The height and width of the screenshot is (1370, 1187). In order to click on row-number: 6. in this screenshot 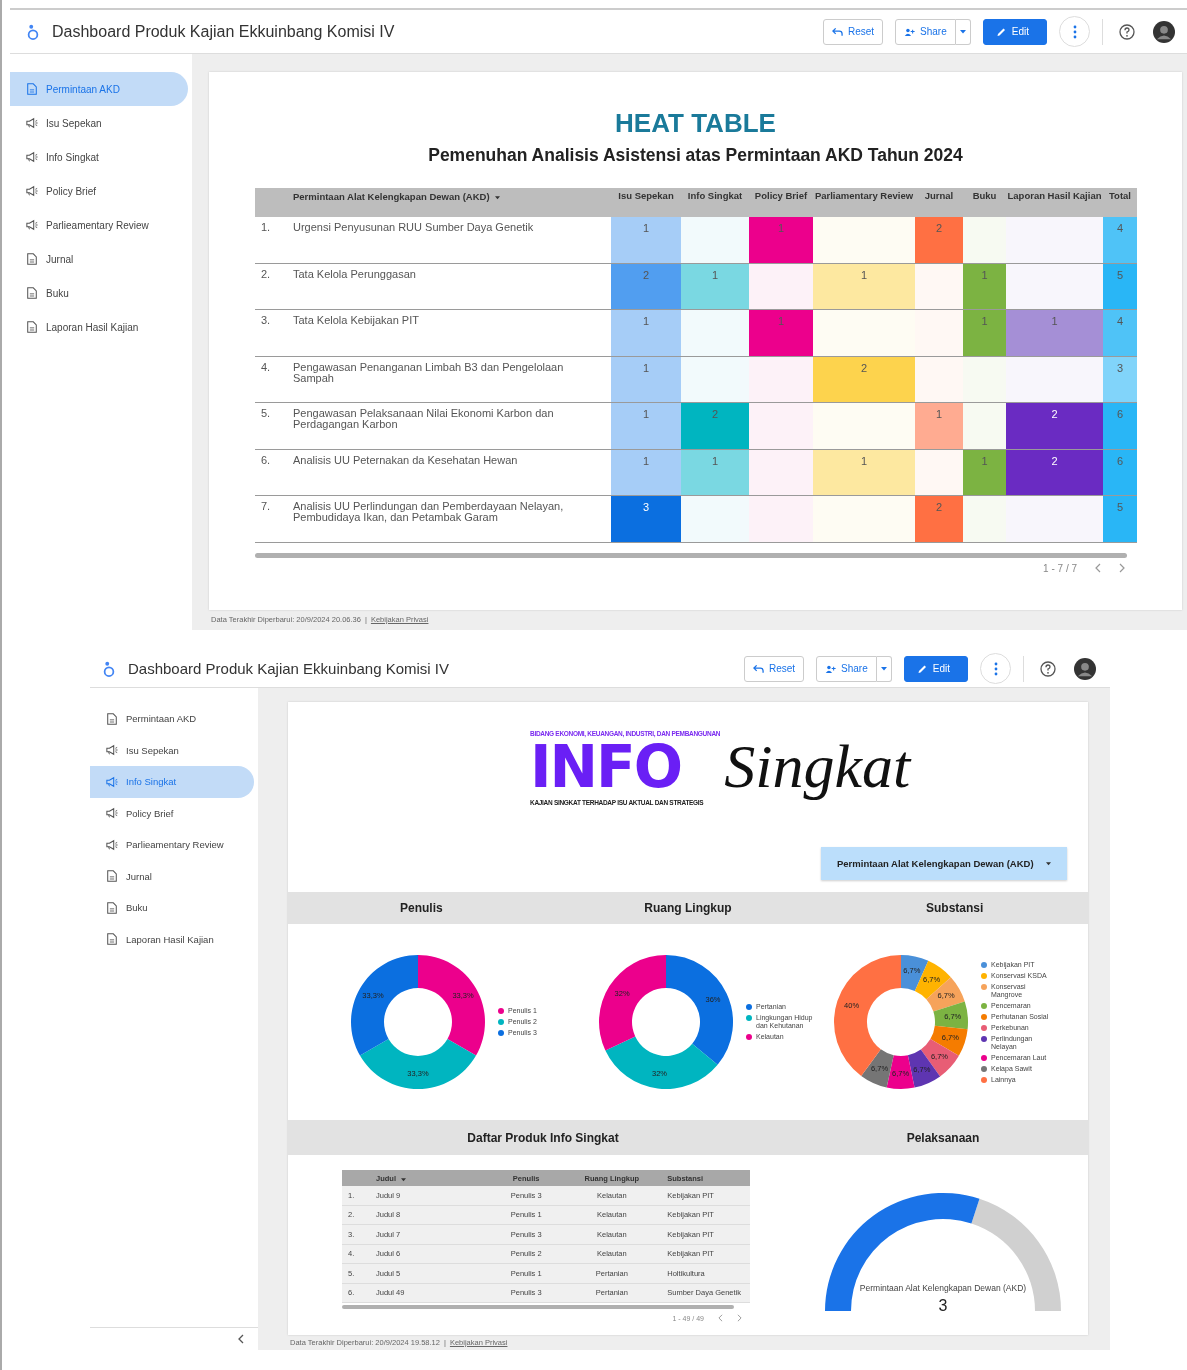, I will do `click(266, 459)`.